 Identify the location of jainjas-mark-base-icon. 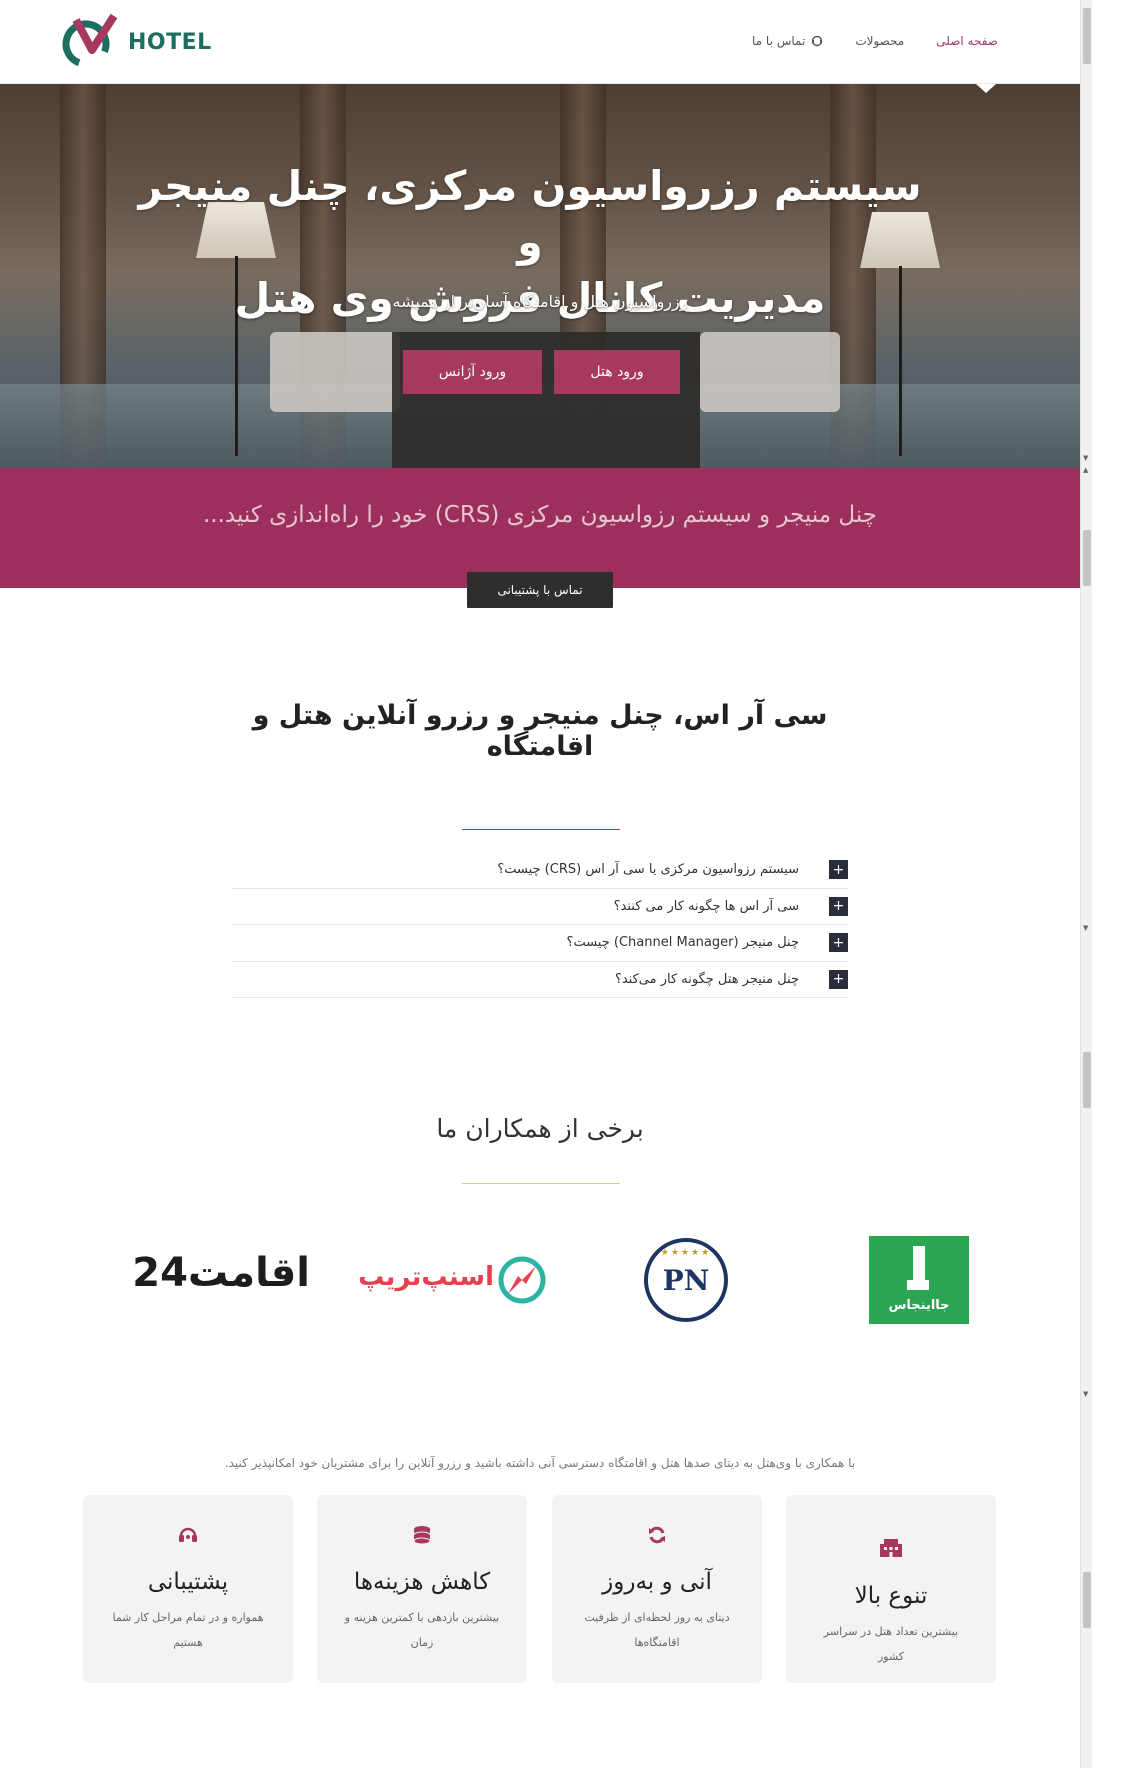
(918, 1285).